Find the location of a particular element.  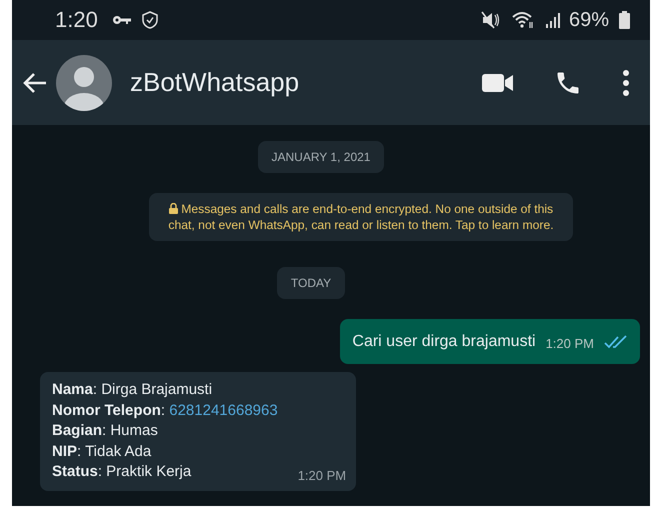

message-line: NIP: Tidak Ada is located at coordinates (102, 452).